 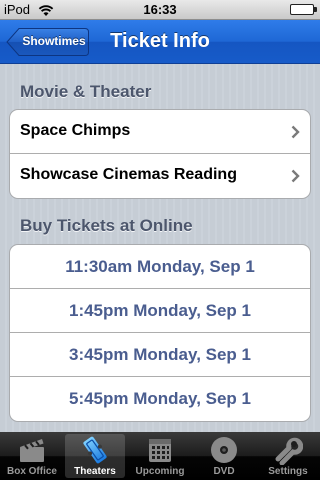 I want to click on navigation-bar: Showtimes Ticket Info, so click(x=160, y=42).